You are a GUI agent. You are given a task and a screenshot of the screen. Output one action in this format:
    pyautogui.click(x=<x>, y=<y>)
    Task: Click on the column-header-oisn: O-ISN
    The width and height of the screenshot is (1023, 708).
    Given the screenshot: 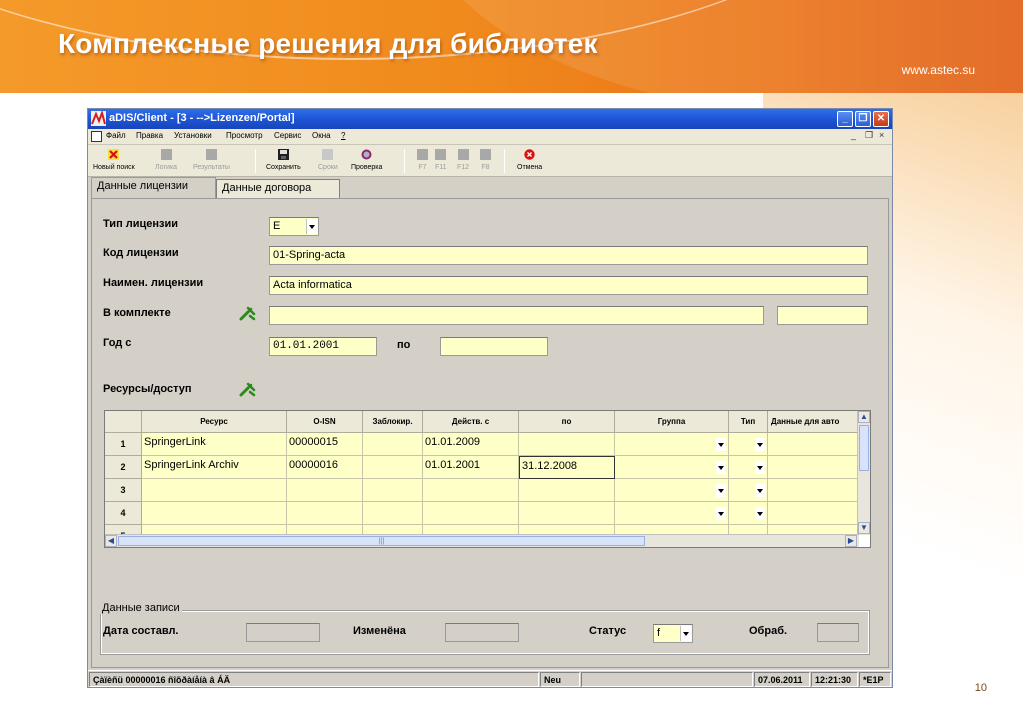 What is the action you would take?
    pyautogui.click(x=325, y=422)
    